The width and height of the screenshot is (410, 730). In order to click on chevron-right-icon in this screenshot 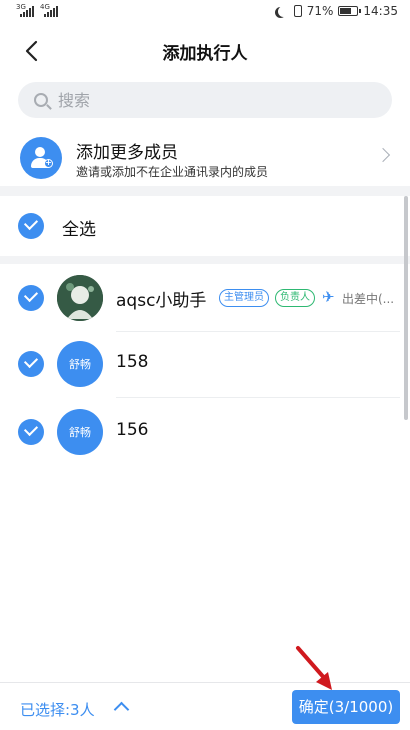, I will do `click(383, 155)`.